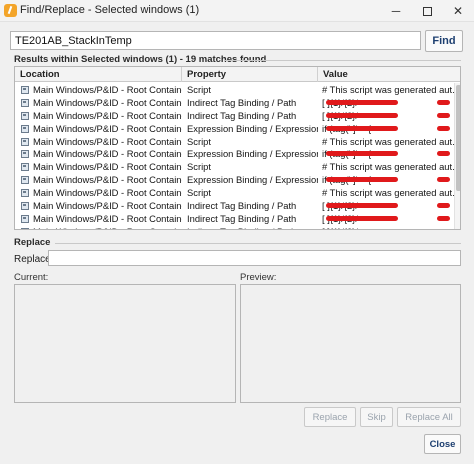 The width and height of the screenshot is (474, 464). I want to click on search-input, so click(215, 40).